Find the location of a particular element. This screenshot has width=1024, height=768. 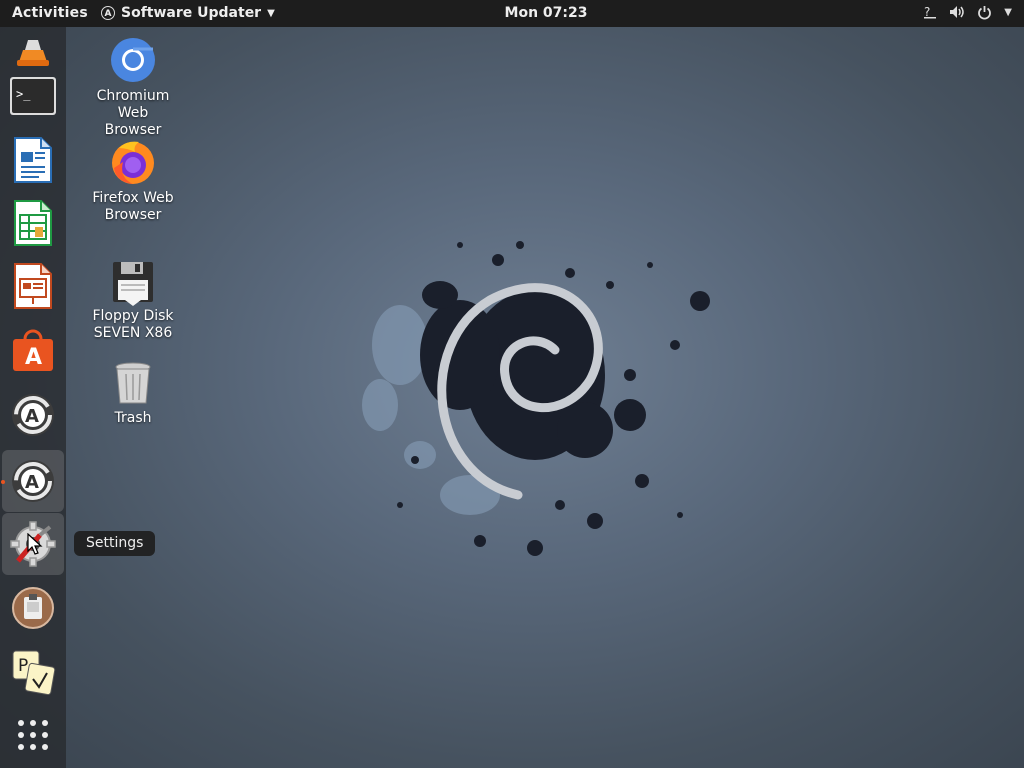

pdf-arranger-icon: P is located at coordinates (33, 671).